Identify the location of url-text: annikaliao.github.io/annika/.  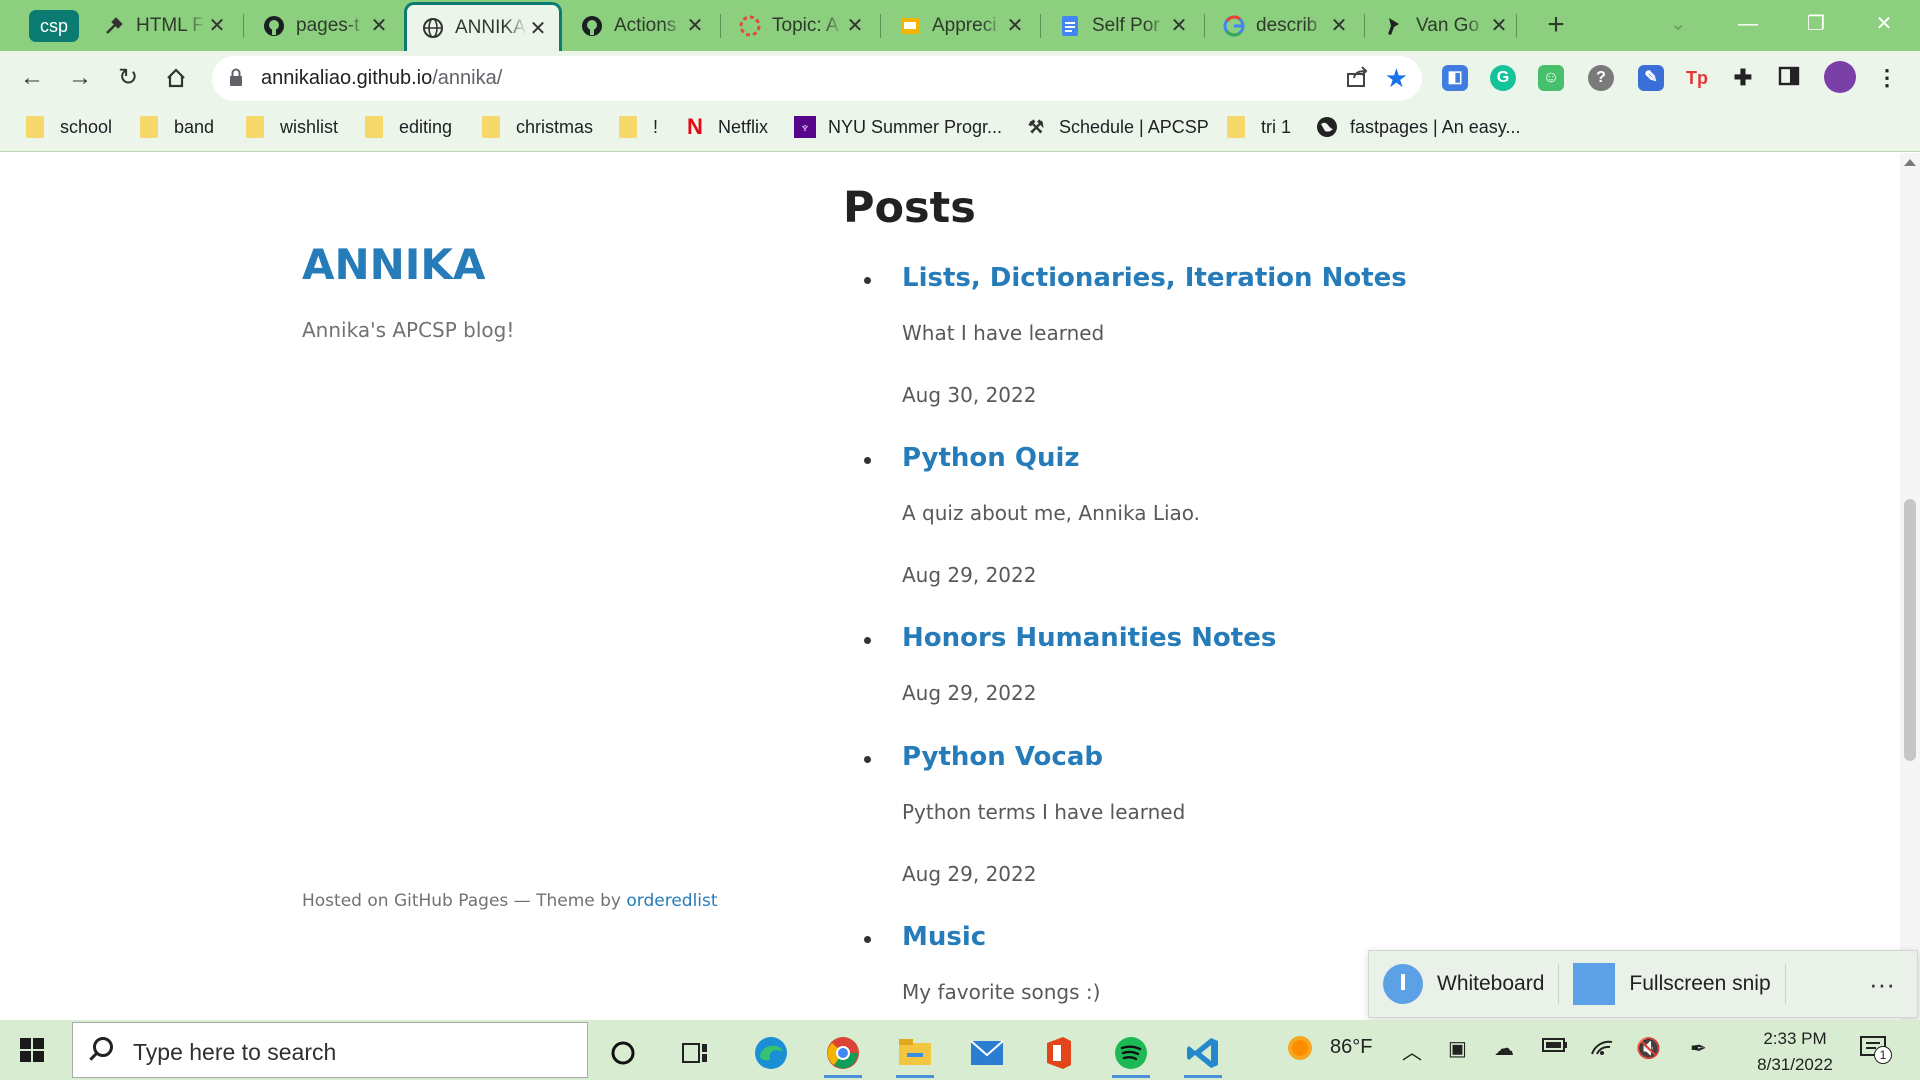
(381, 78).